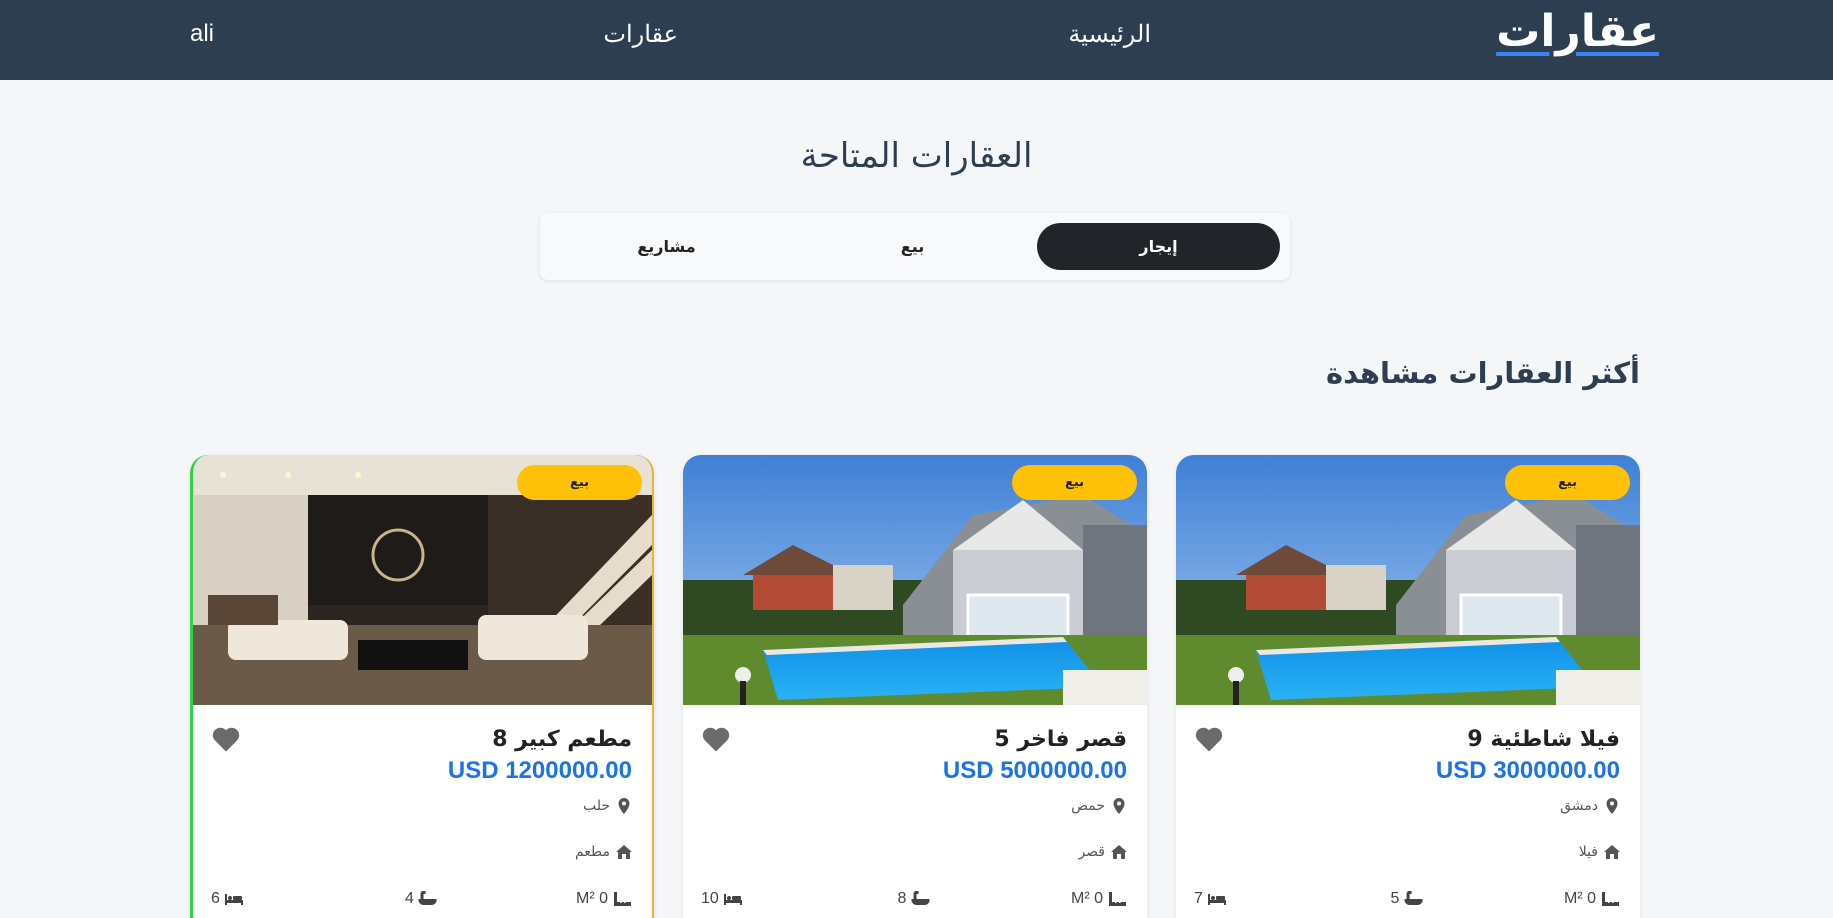  I want to click on page-title: العقارات المتاحة, so click(916, 156).